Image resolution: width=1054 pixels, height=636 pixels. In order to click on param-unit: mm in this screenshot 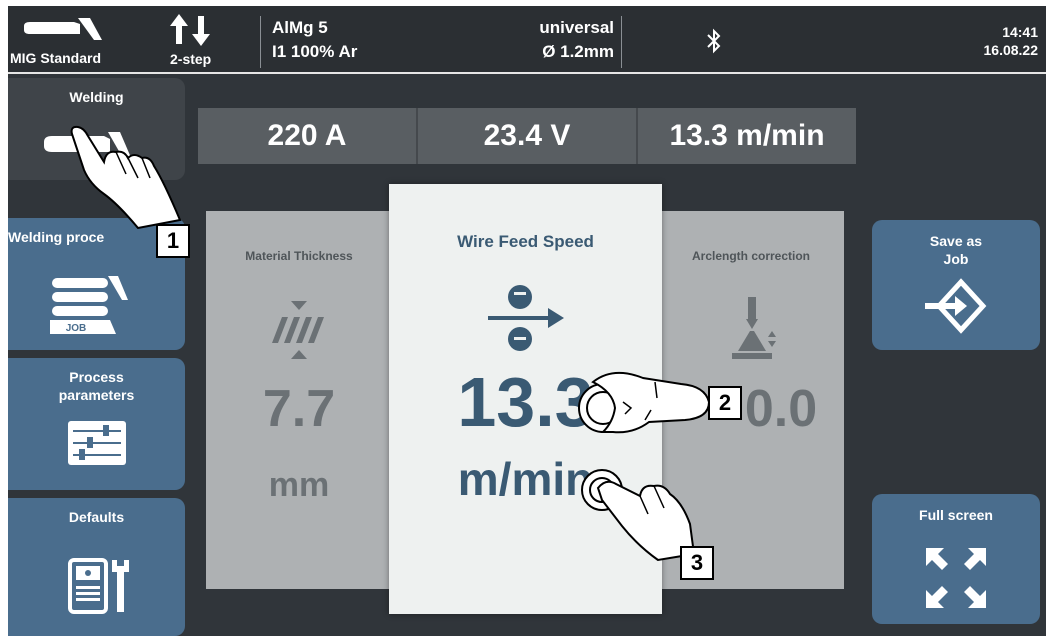, I will do `click(299, 485)`.